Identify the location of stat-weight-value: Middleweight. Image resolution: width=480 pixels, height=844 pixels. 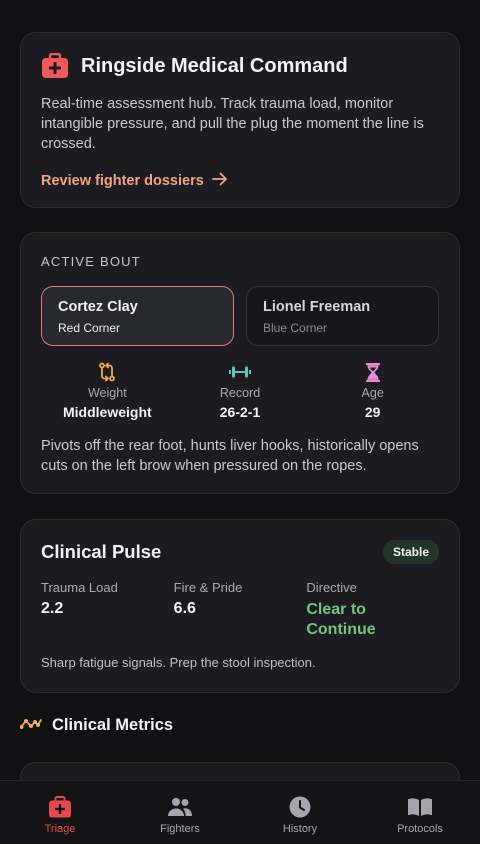
(107, 412).